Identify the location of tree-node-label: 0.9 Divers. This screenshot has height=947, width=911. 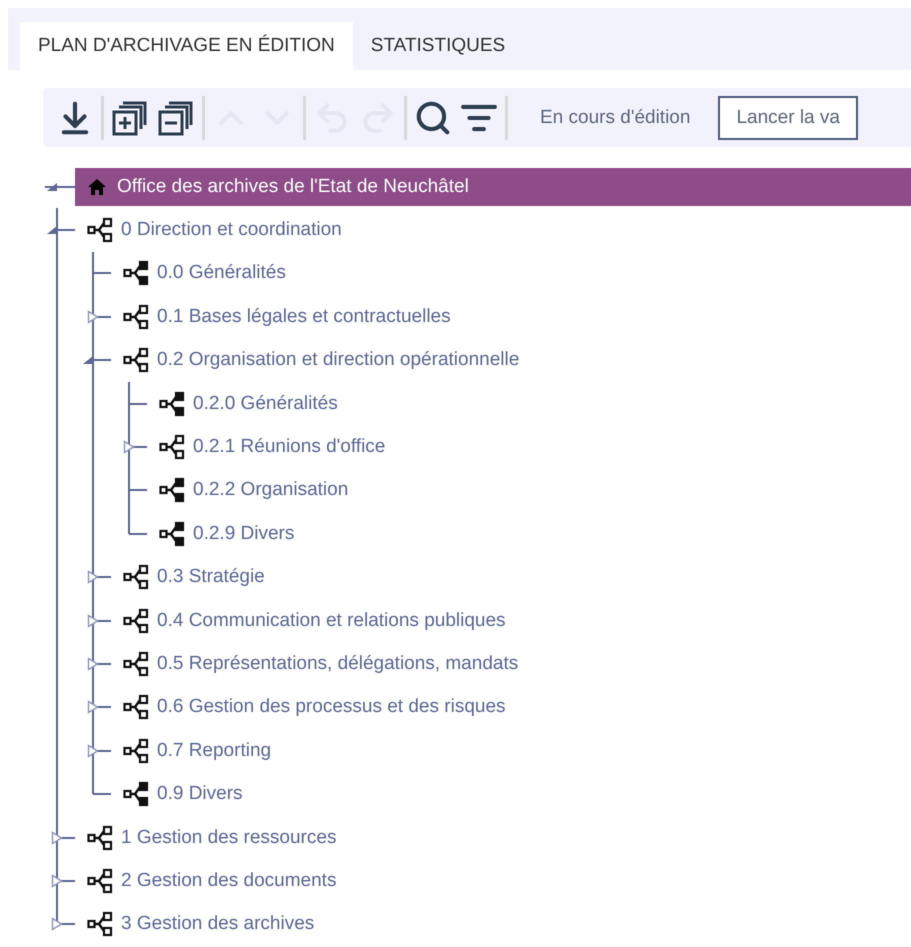
(200, 794).